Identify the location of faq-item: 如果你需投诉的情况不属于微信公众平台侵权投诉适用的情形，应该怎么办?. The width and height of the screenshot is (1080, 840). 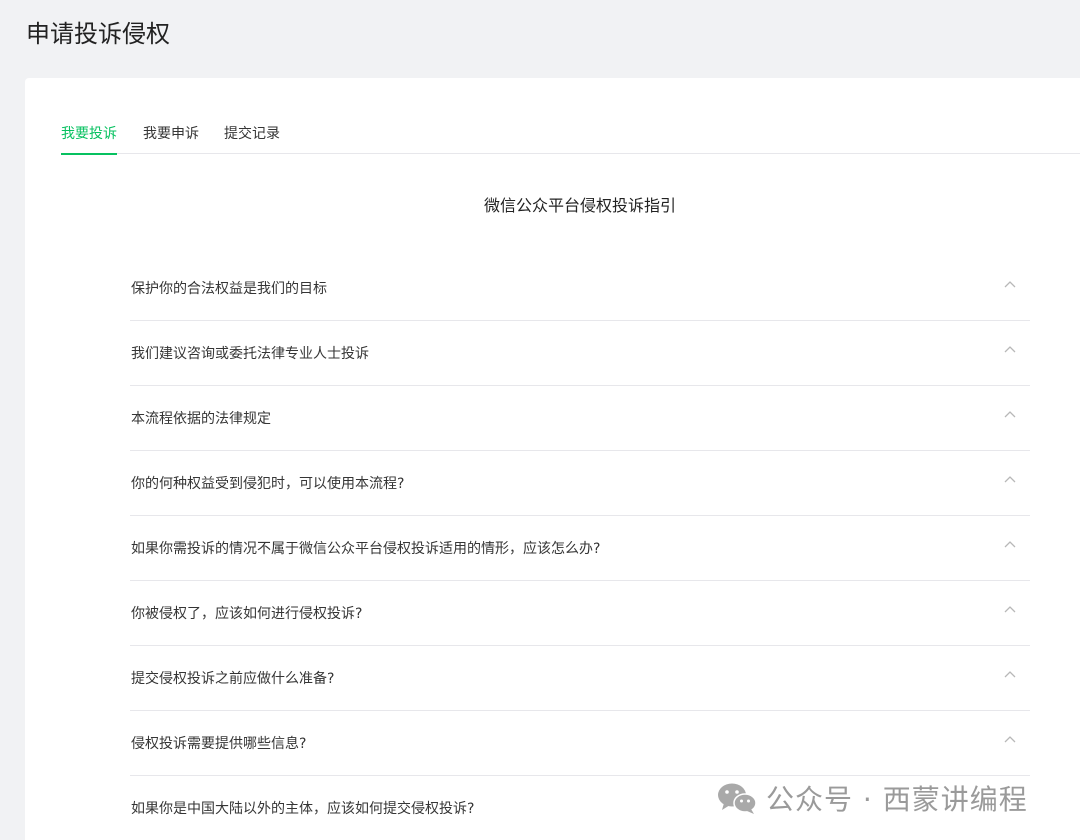
(580, 548).